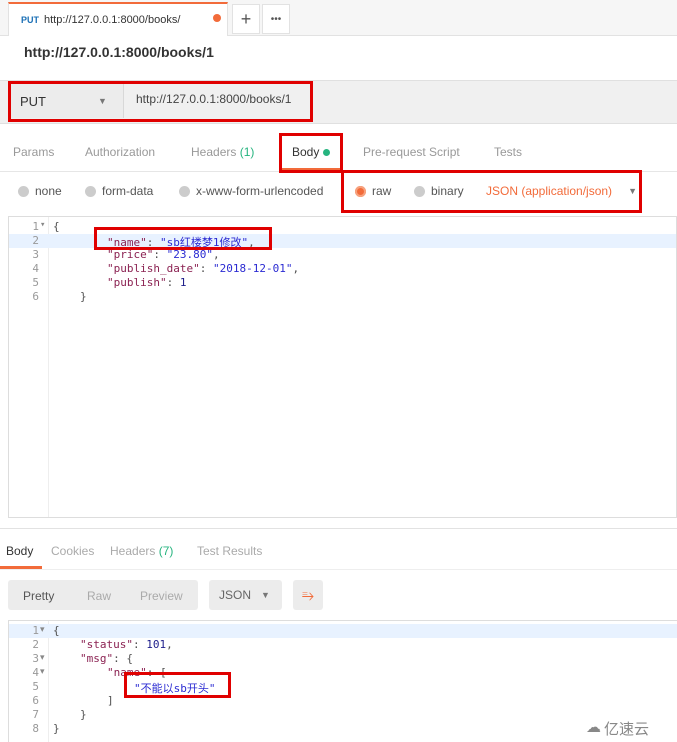 The height and width of the screenshot is (742, 677). I want to click on resp-tab-body: Body, so click(19, 551).